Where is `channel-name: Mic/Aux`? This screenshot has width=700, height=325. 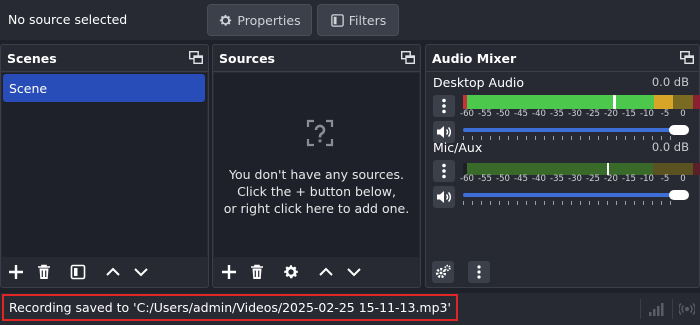
channel-name: Mic/Aux is located at coordinates (458, 147).